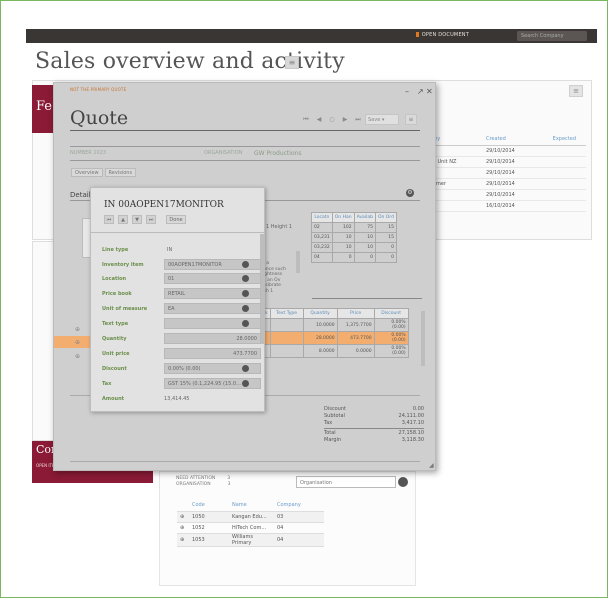 This screenshot has width=608, height=598. What do you see at coordinates (181, 309) in the screenshot?
I see `unit-of-measure-field: Unit of measure EA` at bounding box center [181, 309].